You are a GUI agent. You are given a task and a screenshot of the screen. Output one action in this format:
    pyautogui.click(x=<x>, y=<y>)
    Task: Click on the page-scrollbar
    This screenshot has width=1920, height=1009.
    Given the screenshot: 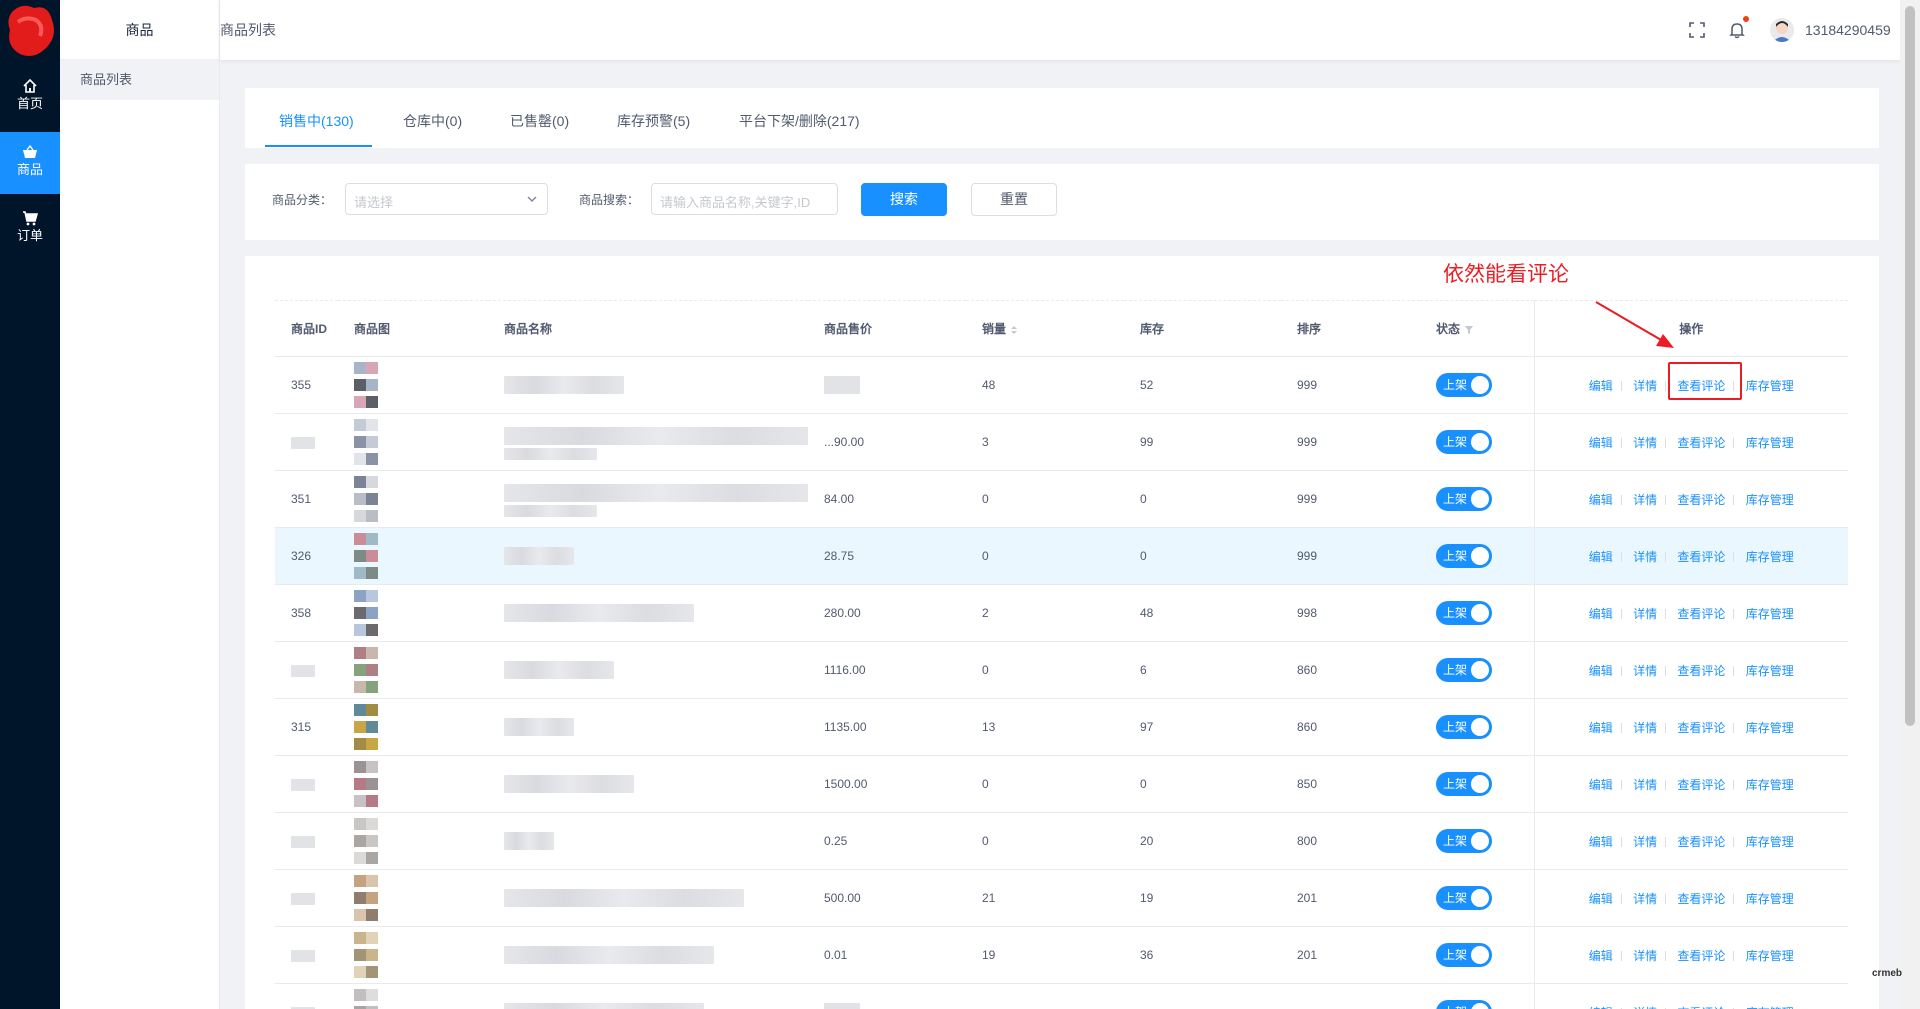 What is the action you would take?
    pyautogui.click(x=1910, y=504)
    